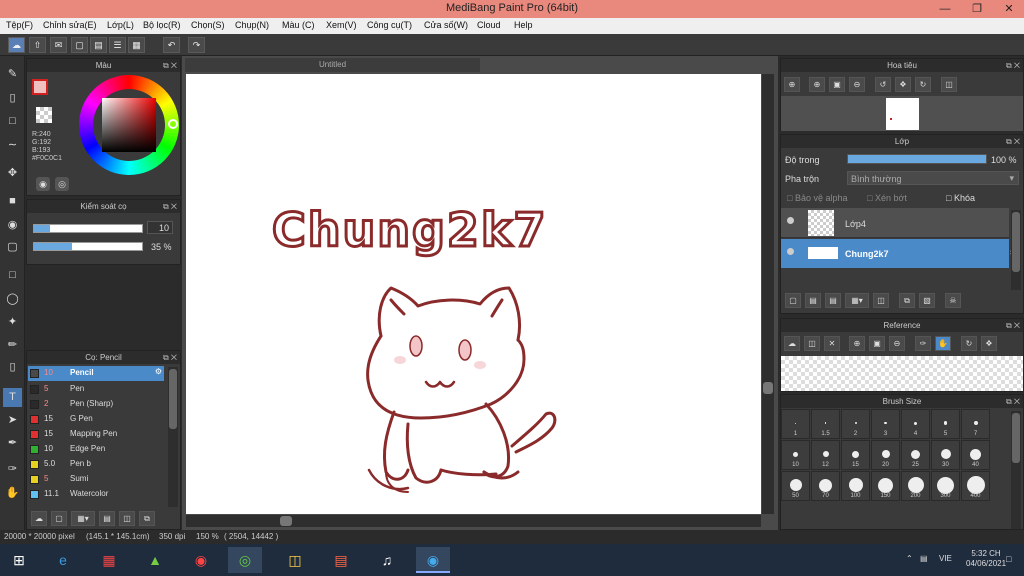 Image resolution: width=1024 pixels, height=576 pixels. What do you see at coordinates (58, 45) in the screenshot?
I see `comment-icon: ✉` at bounding box center [58, 45].